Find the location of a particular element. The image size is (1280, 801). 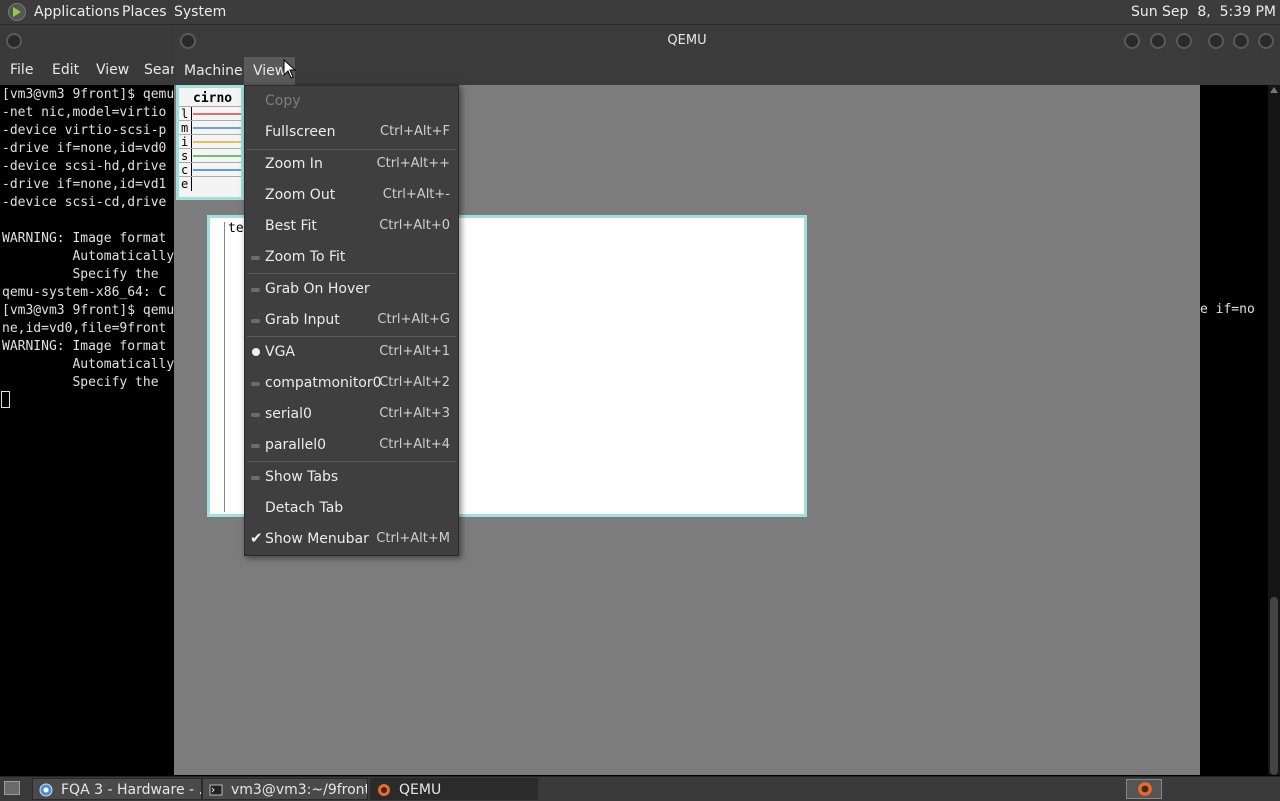

stat-row: s is located at coordinates (210, 155).